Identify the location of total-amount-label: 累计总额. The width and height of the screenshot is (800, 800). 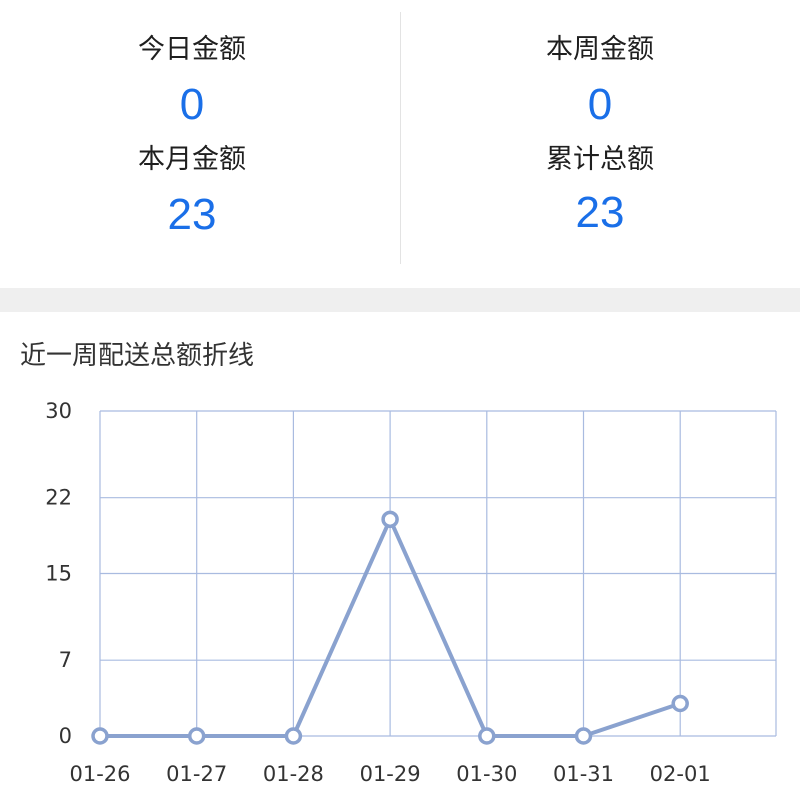
(600, 159).